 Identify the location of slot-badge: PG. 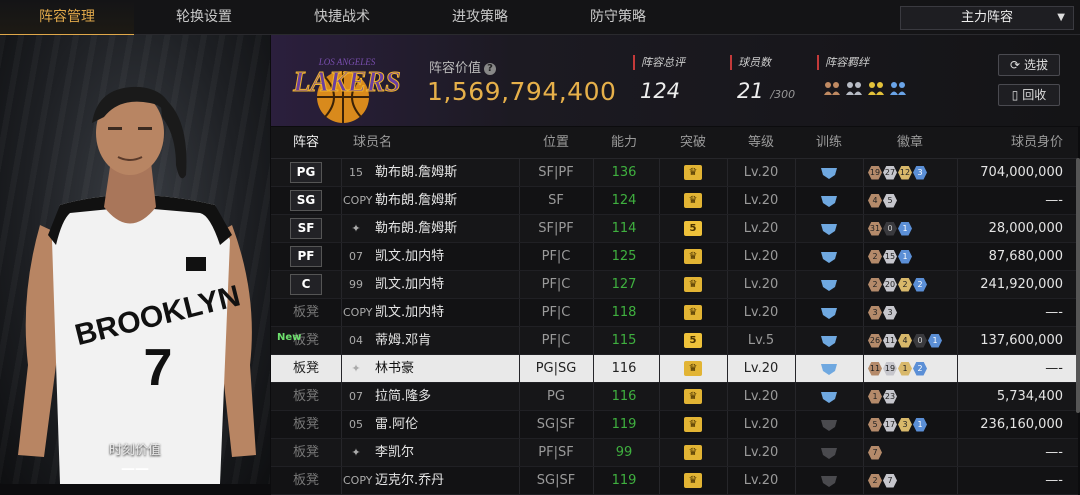
(306, 172).